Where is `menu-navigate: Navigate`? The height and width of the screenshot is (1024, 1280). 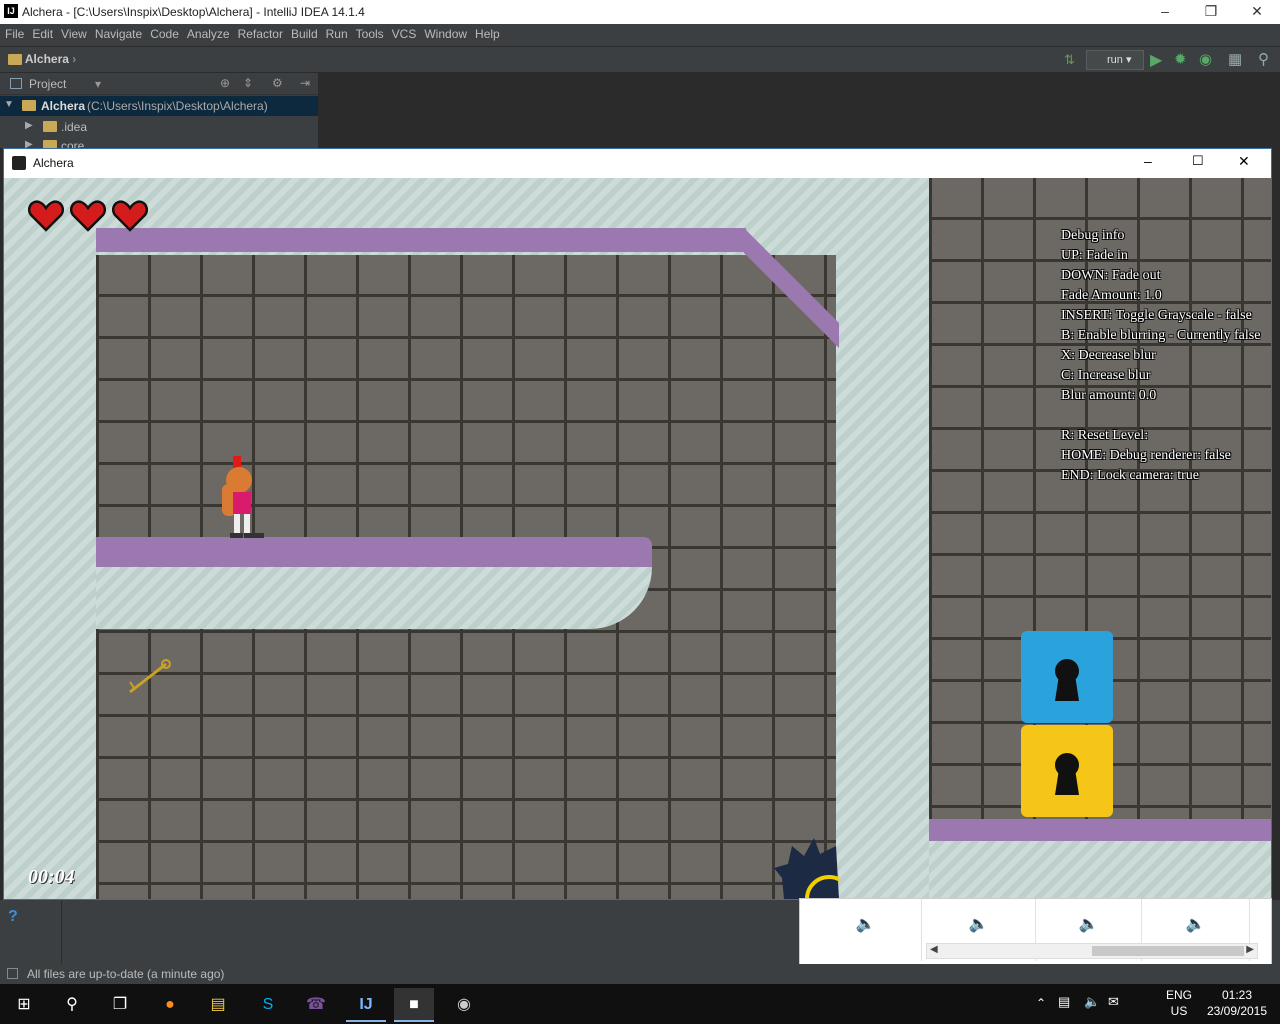
menu-navigate: Navigate is located at coordinates (117, 32).